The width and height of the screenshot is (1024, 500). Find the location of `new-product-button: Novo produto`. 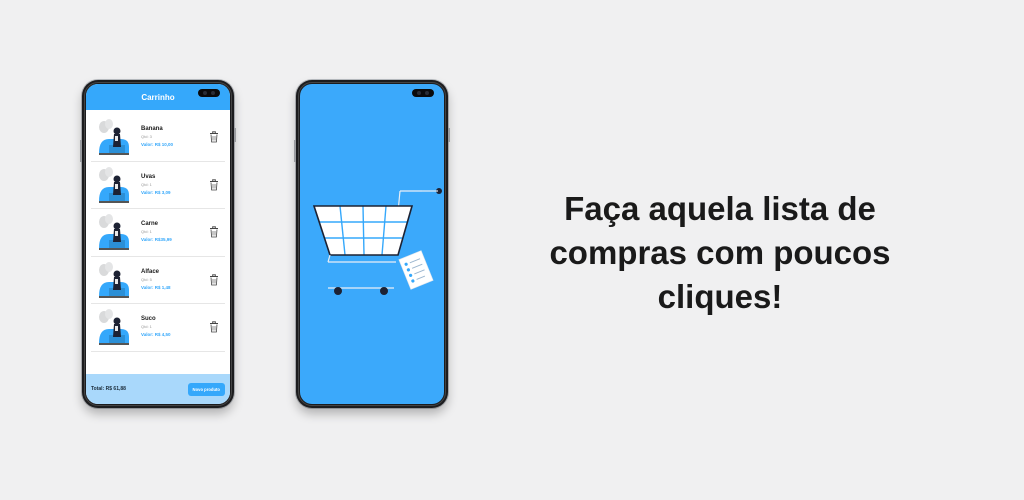

new-product-button: Novo produto is located at coordinates (206, 389).